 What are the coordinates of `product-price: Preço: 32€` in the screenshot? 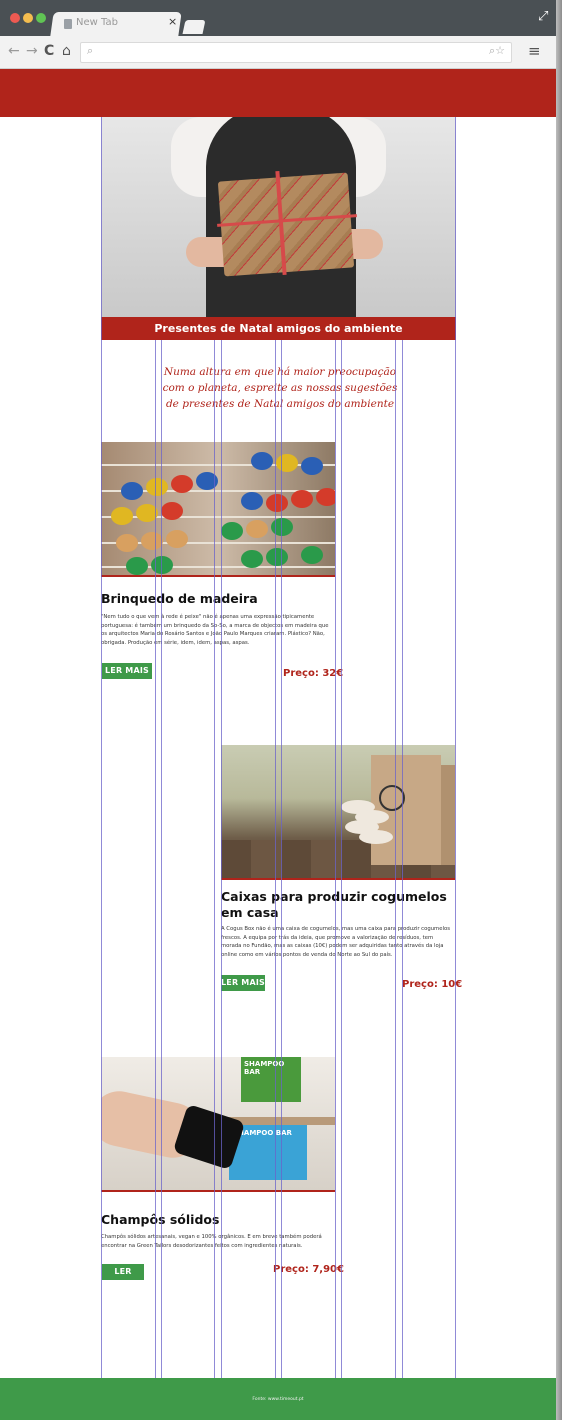 It's located at (313, 673).